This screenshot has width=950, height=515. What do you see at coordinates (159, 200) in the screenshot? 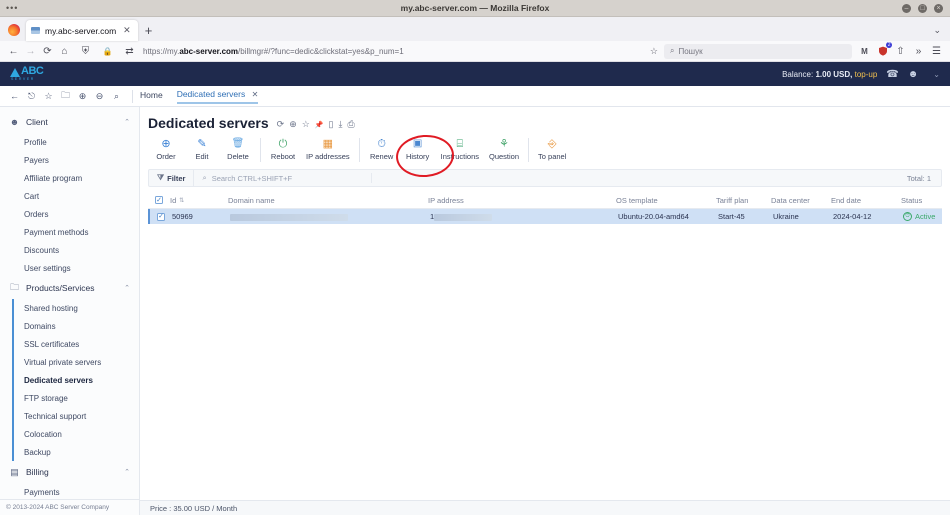
I see `select-all-checkbox: ✓` at bounding box center [159, 200].